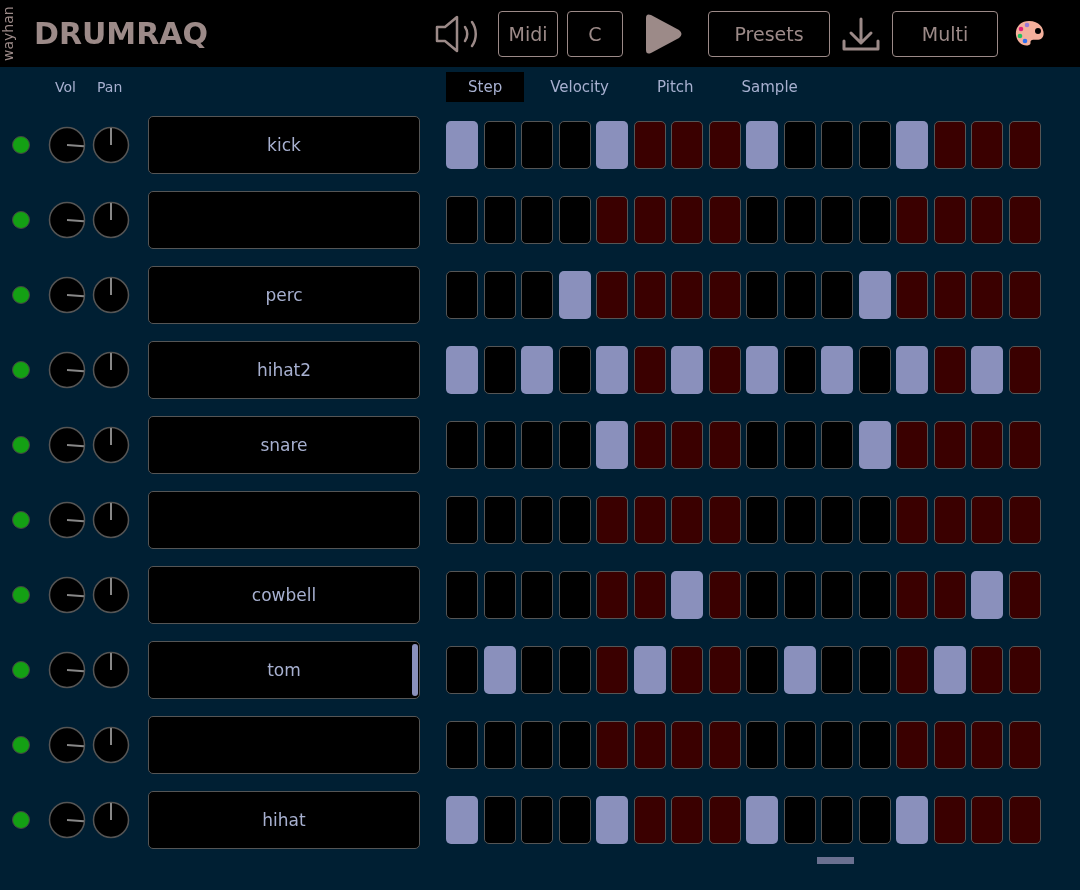  I want to click on download-icon, so click(861, 33).